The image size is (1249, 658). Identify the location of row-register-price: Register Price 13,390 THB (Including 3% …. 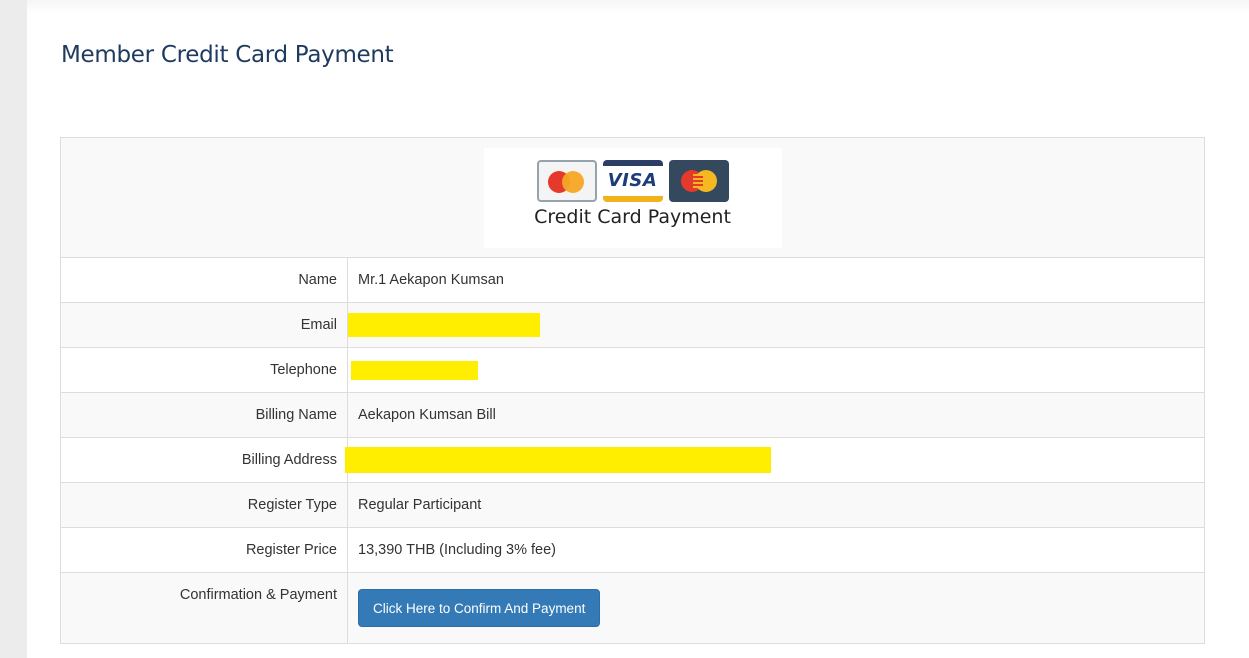
(632, 550).